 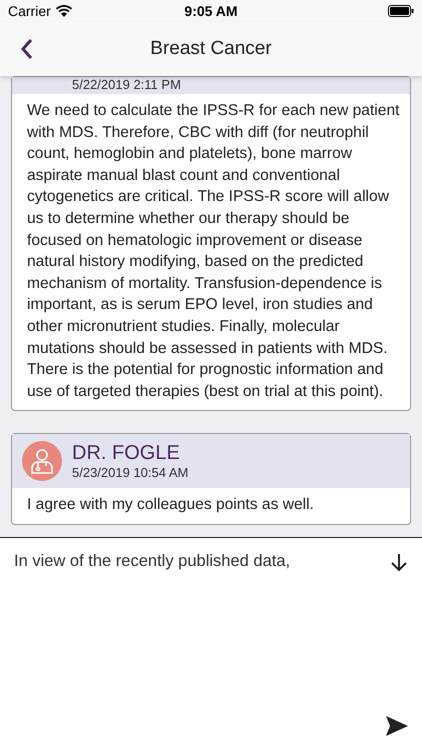 I want to click on carrier-label: Carrier, so click(x=29, y=11).